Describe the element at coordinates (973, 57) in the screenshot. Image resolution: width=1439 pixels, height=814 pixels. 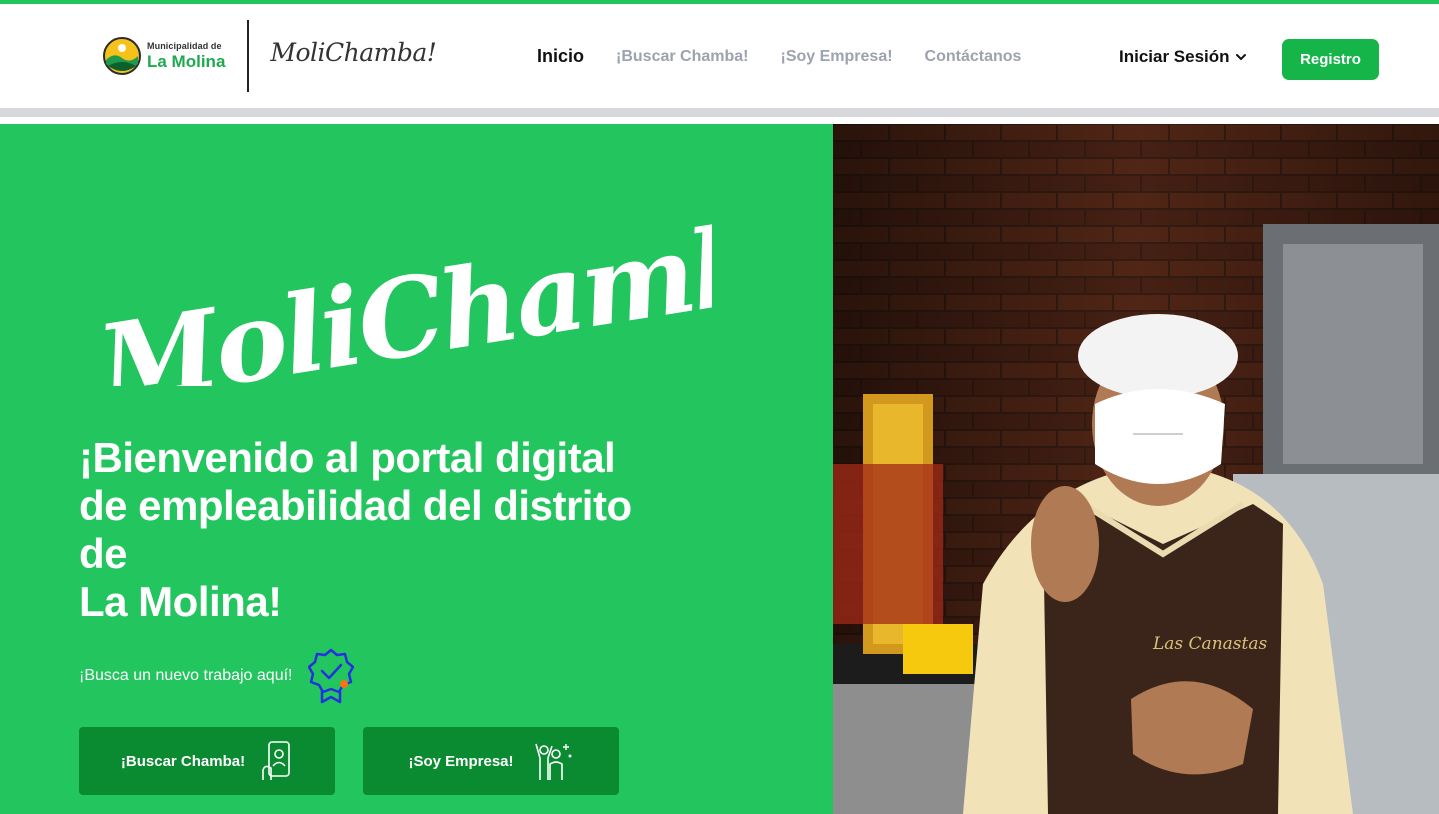
I see `nav-contactanos: Contáctanos` at that location.